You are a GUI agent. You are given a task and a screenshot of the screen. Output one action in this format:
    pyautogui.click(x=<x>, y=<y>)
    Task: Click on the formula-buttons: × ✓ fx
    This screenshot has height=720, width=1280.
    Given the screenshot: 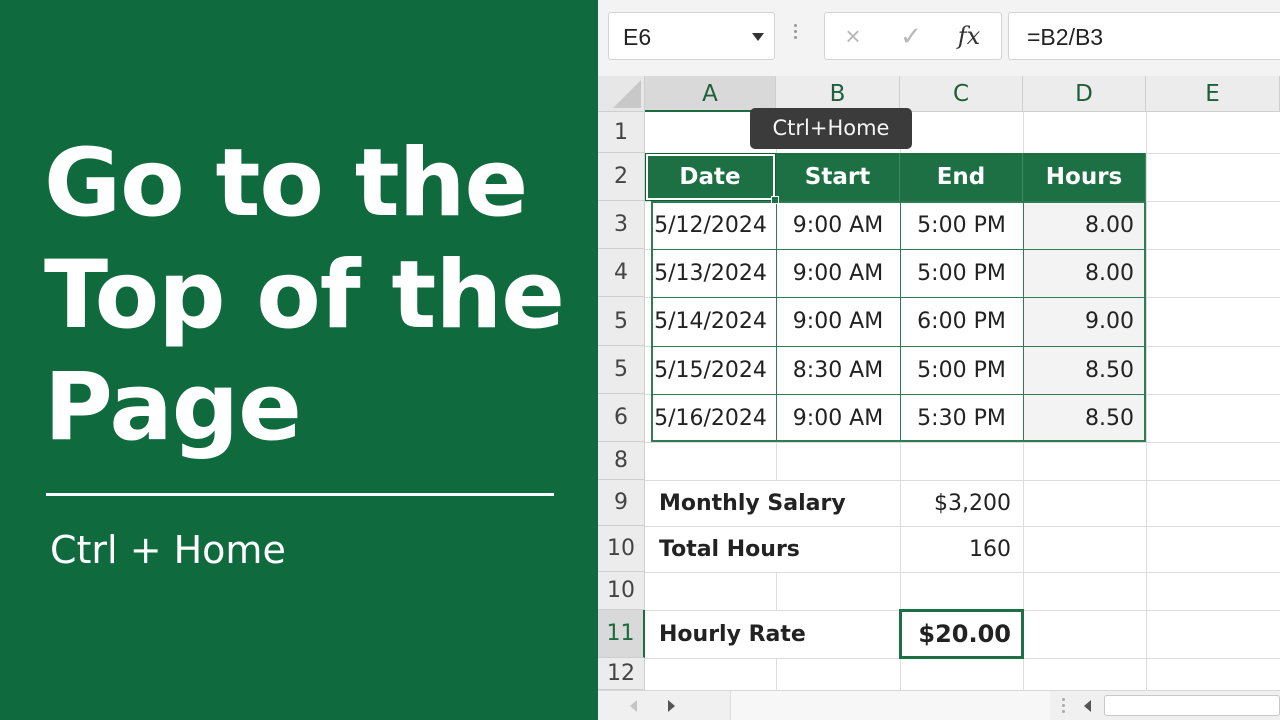 What is the action you would take?
    pyautogui.click(x=913, y=36)
    